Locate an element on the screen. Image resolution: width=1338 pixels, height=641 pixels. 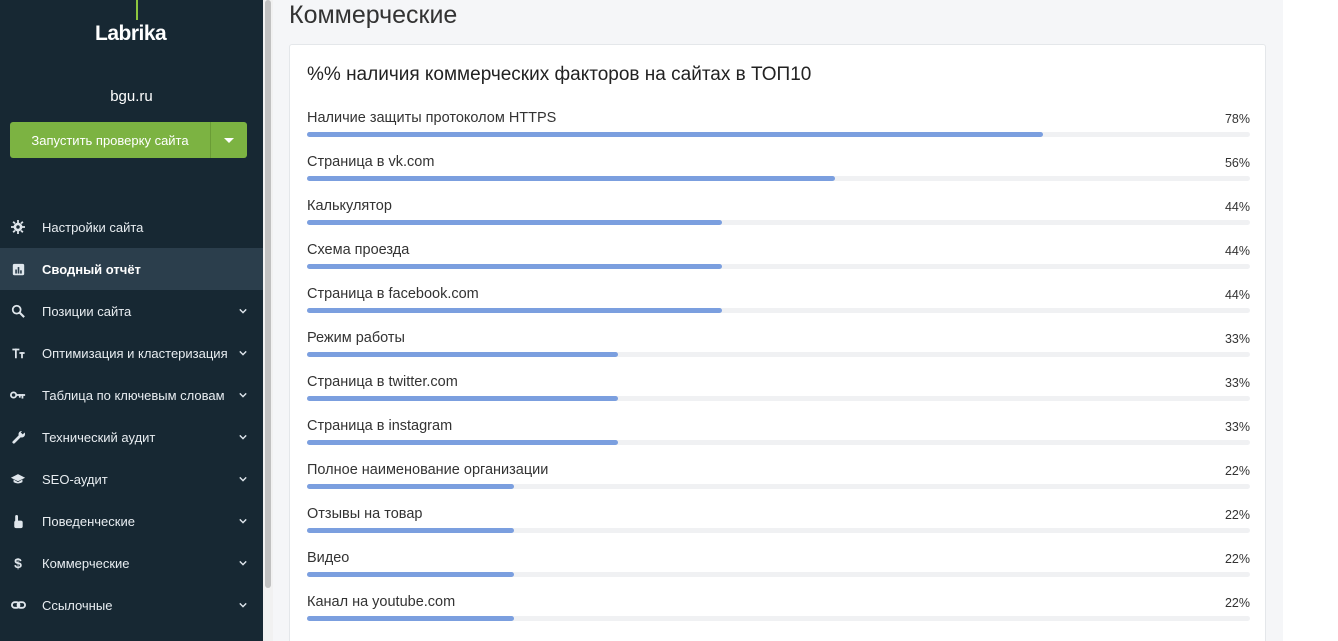
factor-label: Наличие защиты протоколом HTTPS is located at coordinates (432, 118).